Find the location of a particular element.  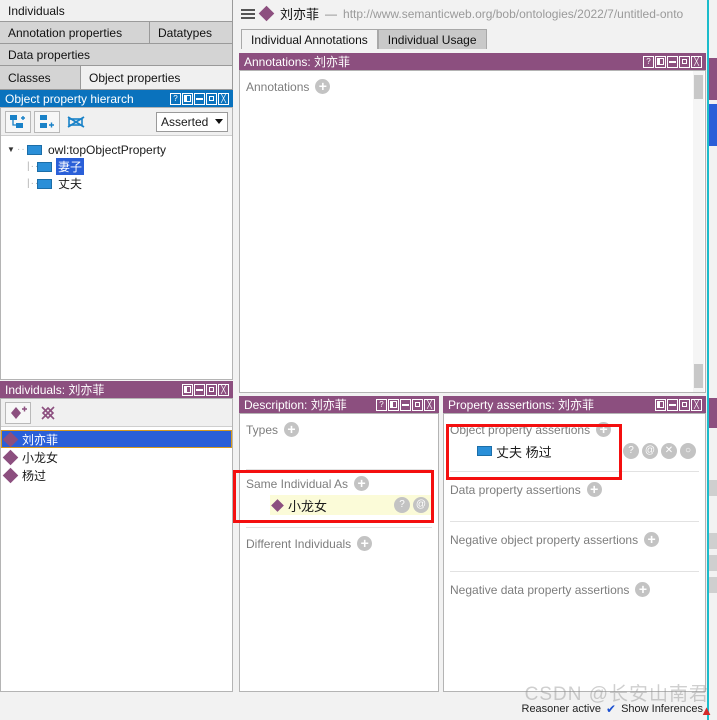

add-same-individual-icon is located at coordinates (362, 483).